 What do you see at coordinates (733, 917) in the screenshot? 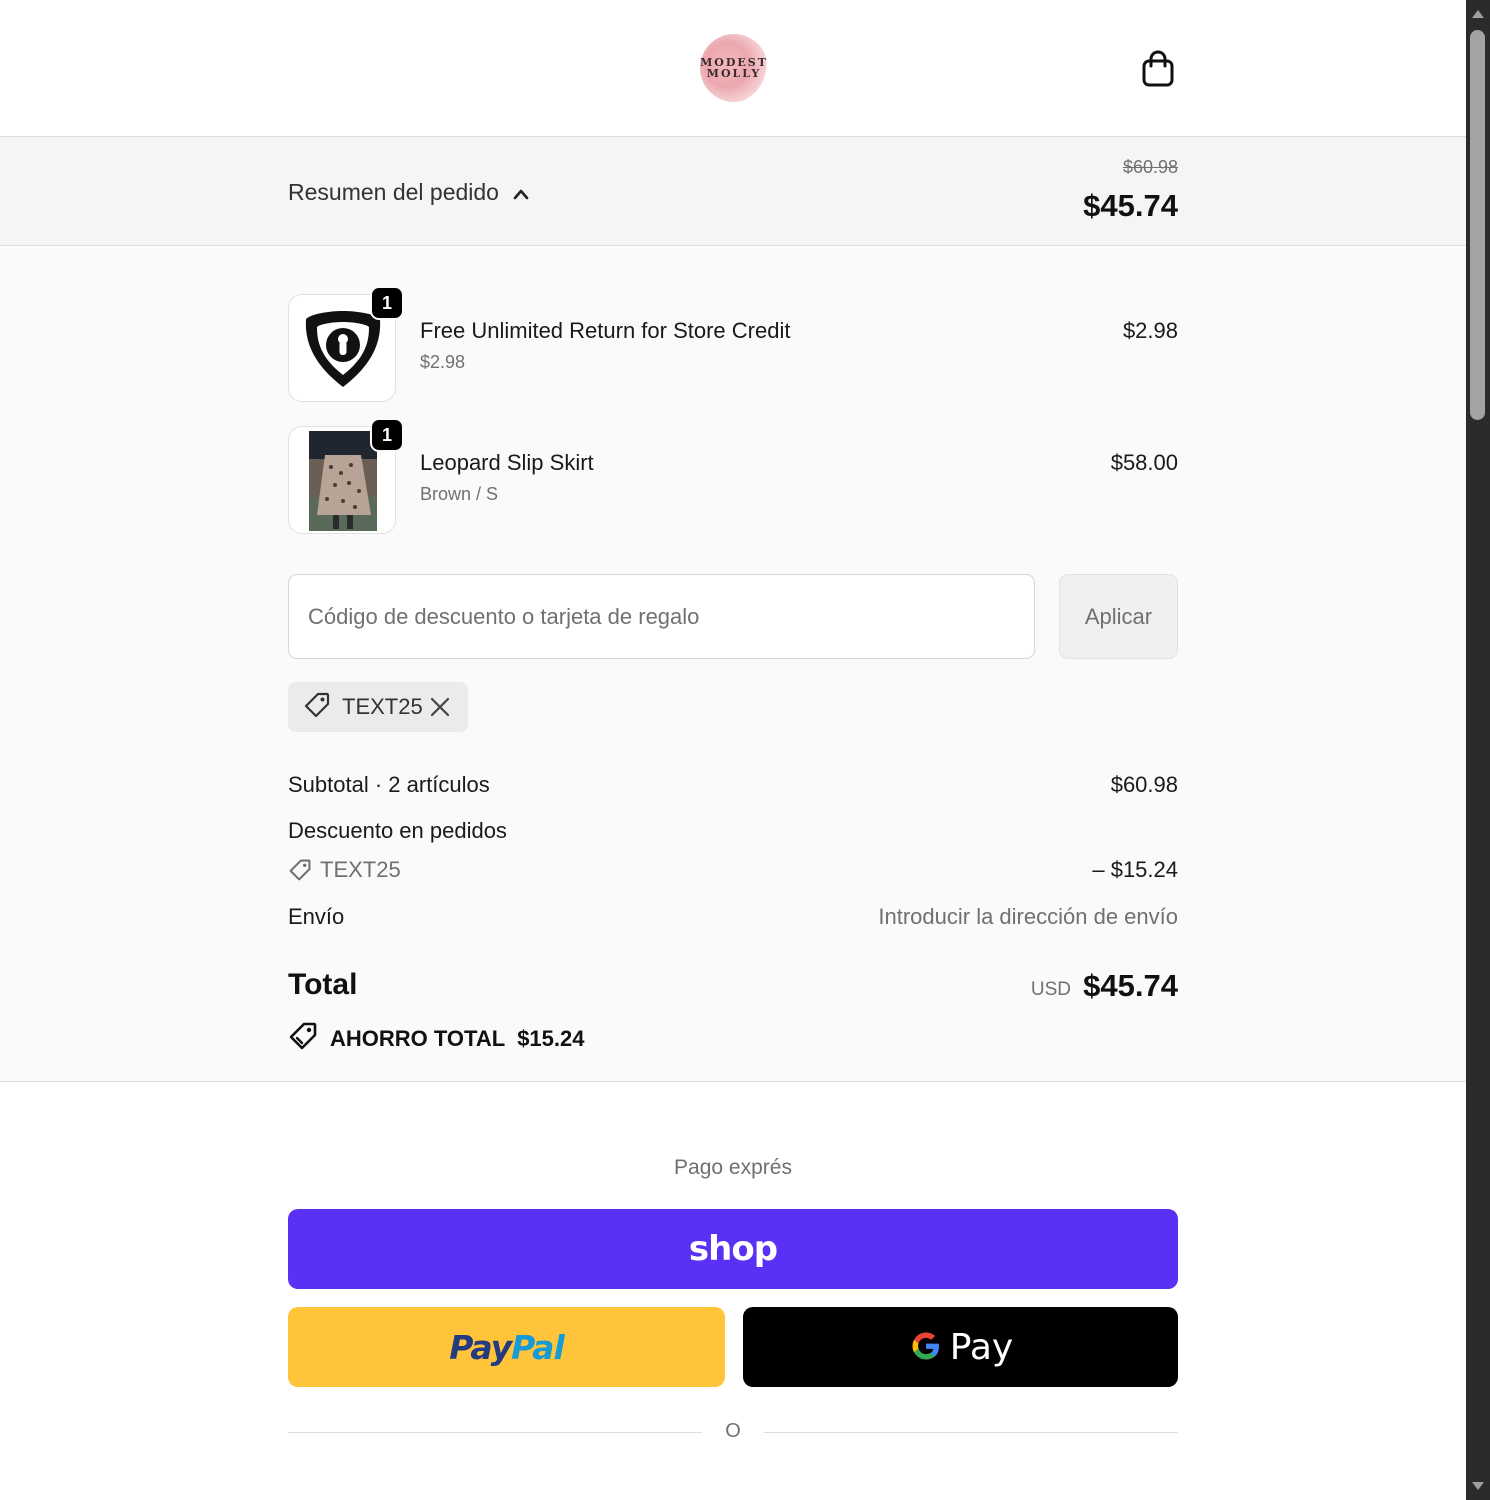
I see `shipping-row: Envío Introducir la dirección de envío` at bounding box center [733, 917].